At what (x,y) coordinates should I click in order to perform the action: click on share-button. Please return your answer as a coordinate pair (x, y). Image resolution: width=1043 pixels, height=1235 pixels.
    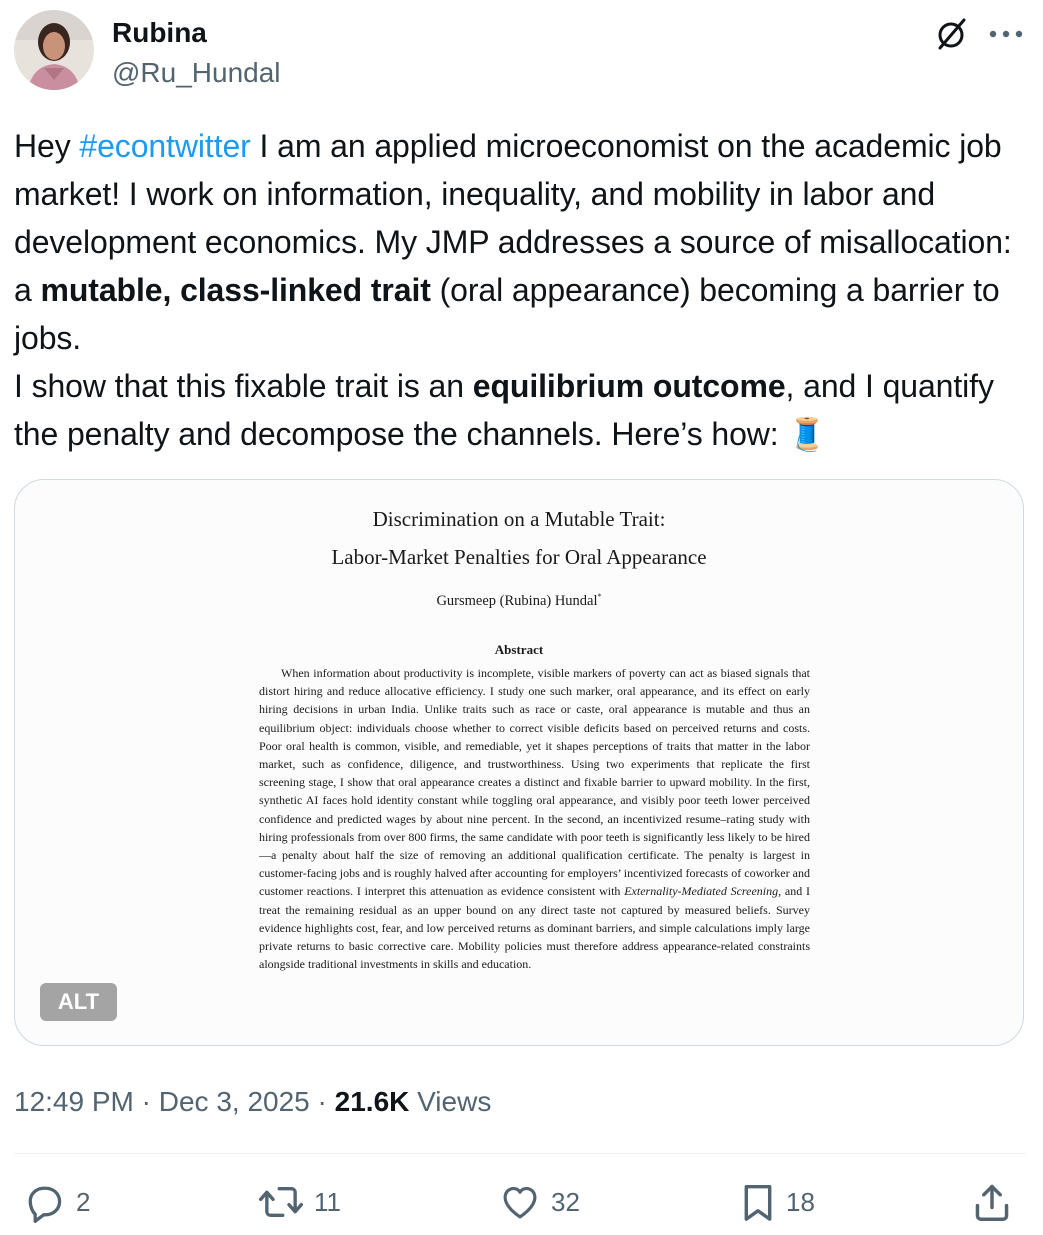
    Looking at the image, I should click on (992, 1202).